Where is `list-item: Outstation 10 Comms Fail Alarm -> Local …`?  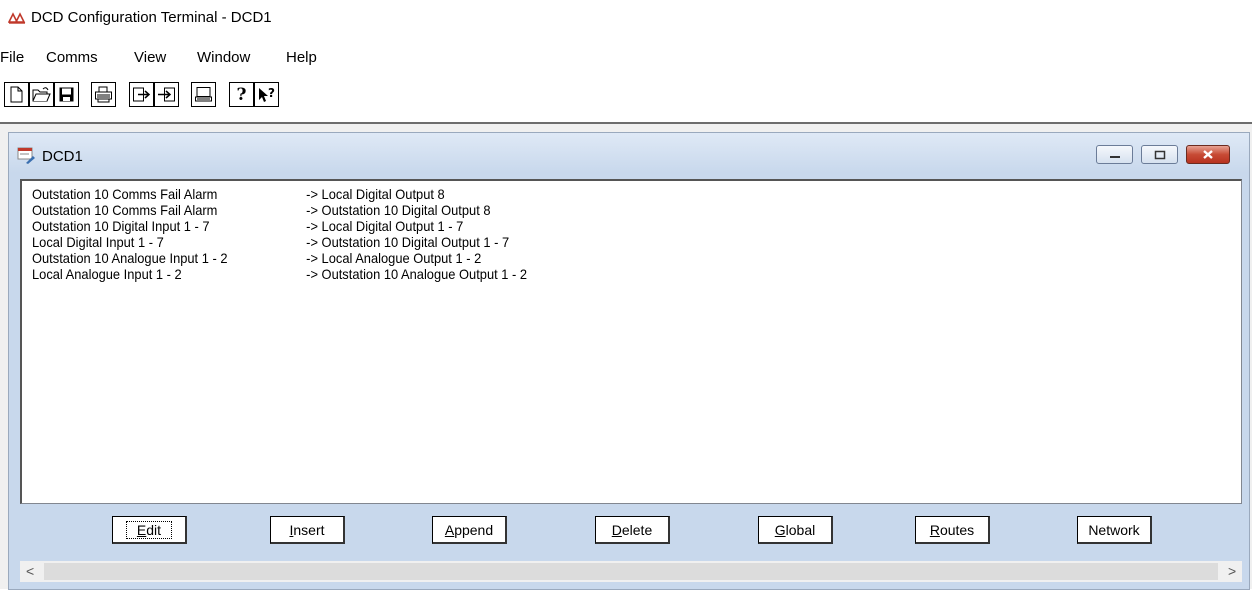 list-item: Outstation 10 Comms Fail Alarm -> Local … is located at coordinates (238, 194).